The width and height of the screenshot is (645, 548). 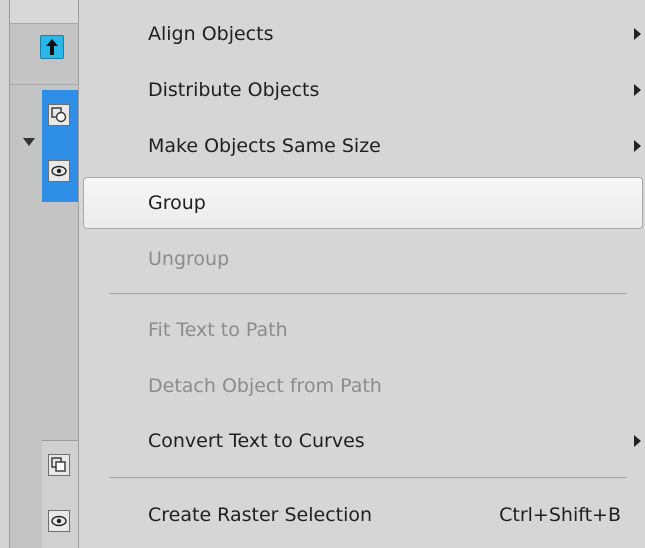 I want to click on panel-top-band, so click(x=46, y=12).